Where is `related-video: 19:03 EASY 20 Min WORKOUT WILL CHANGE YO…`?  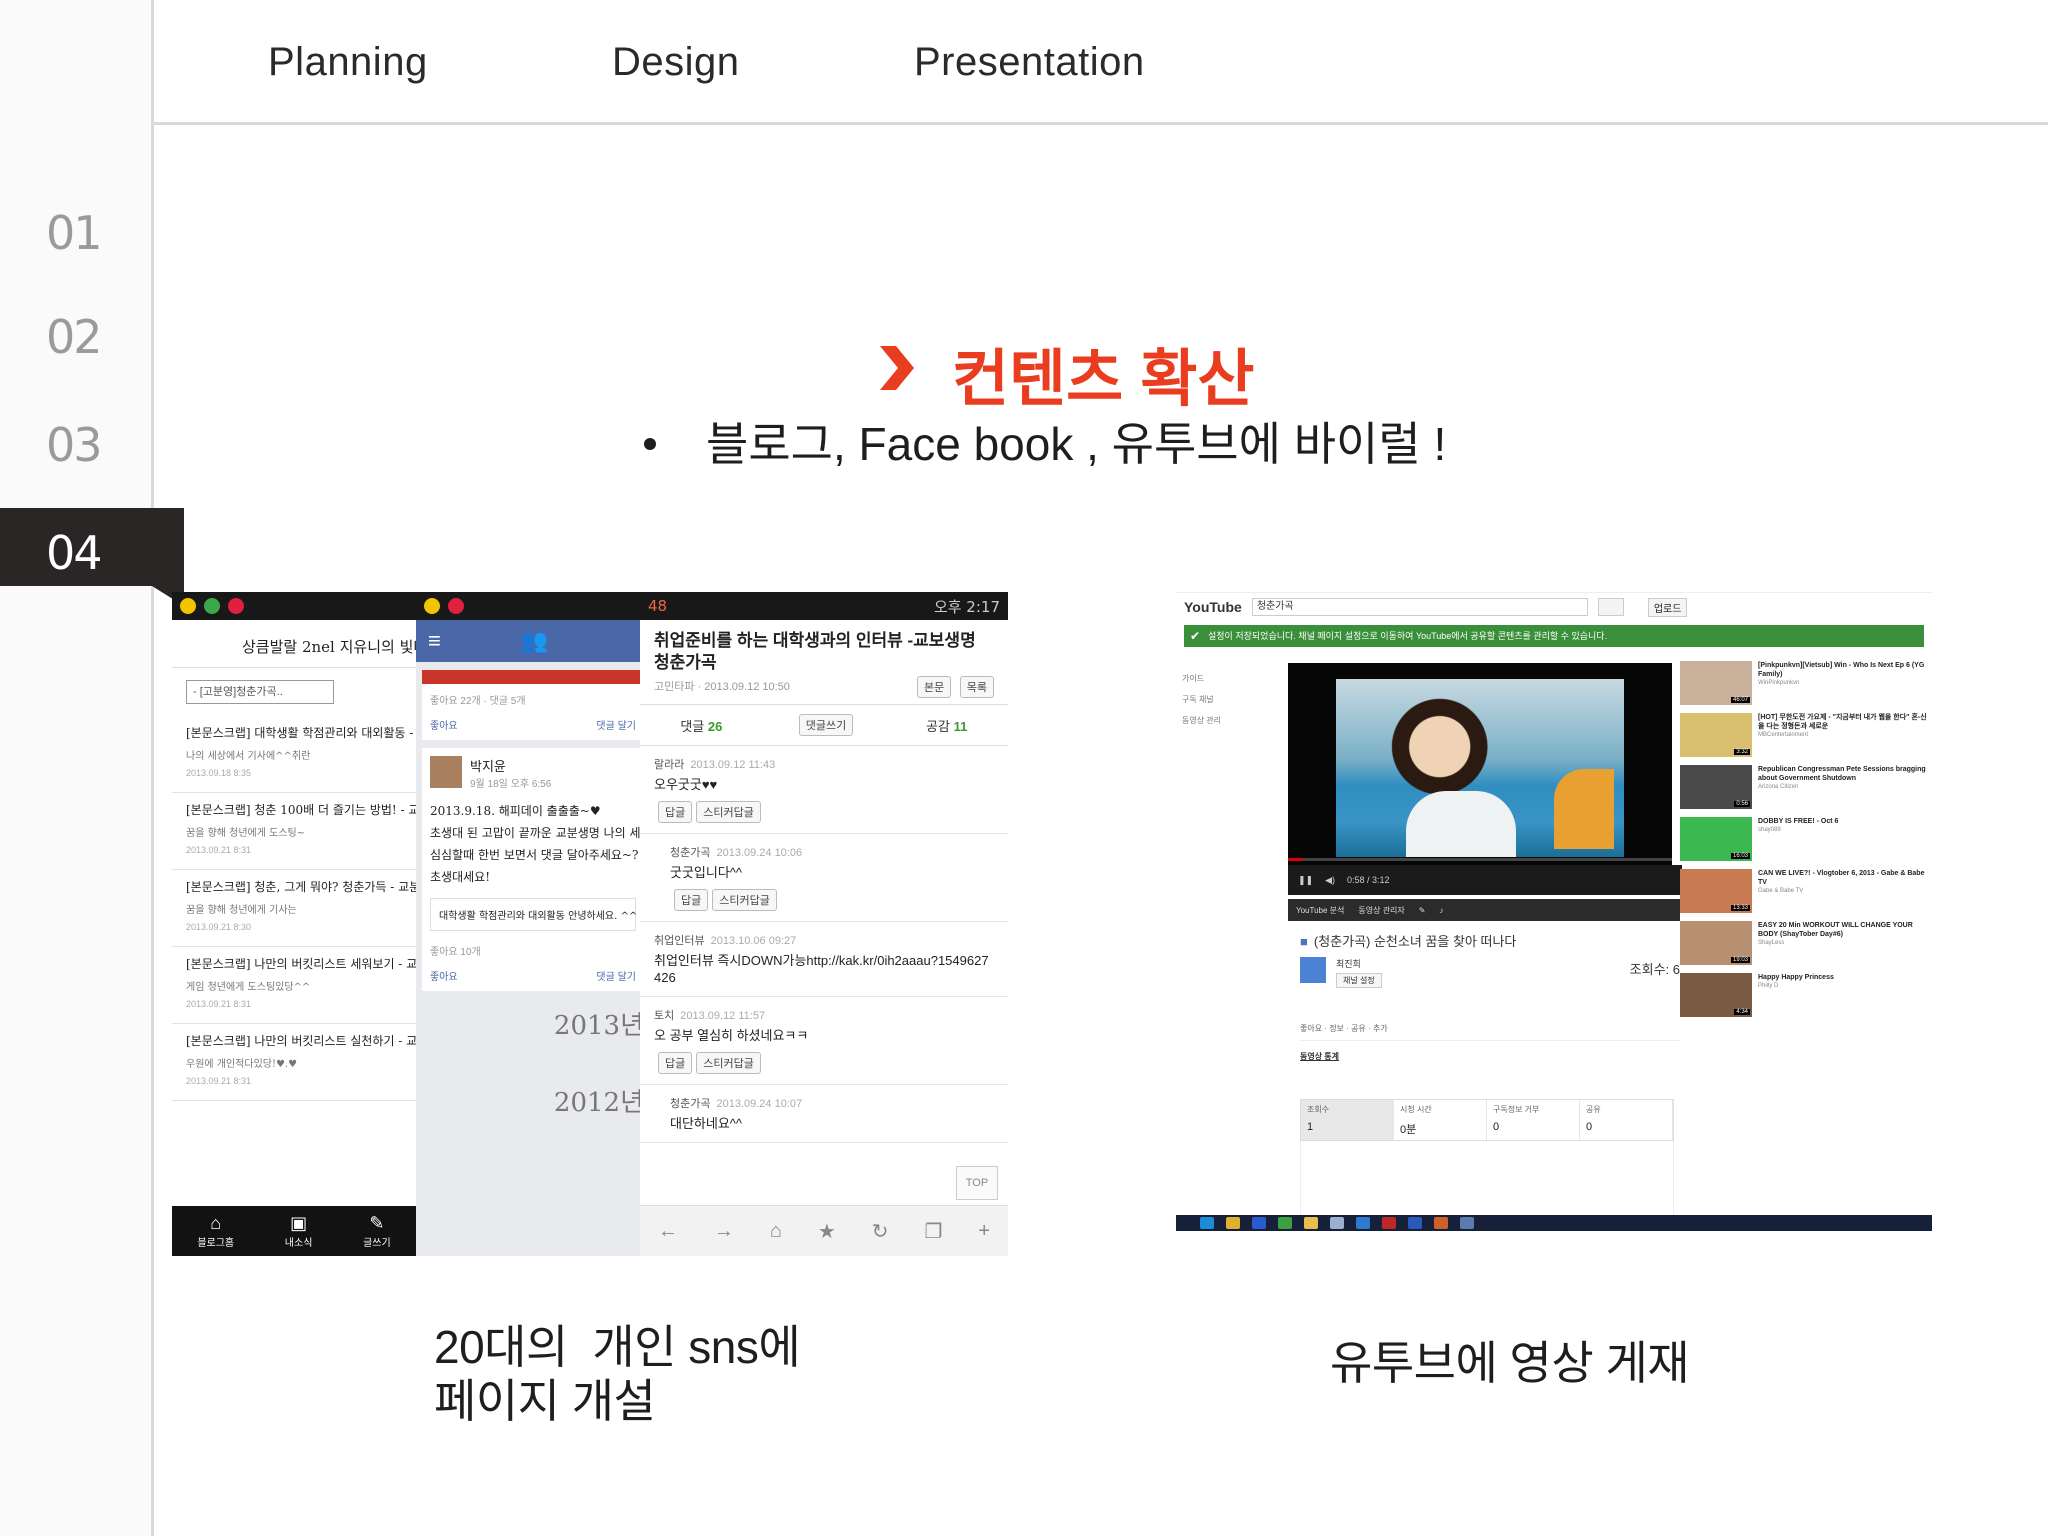
related-video: 19:03 EASY 20 Min WORKOUT WILL CHANGE YO… is located at coordinates (1804, 947).